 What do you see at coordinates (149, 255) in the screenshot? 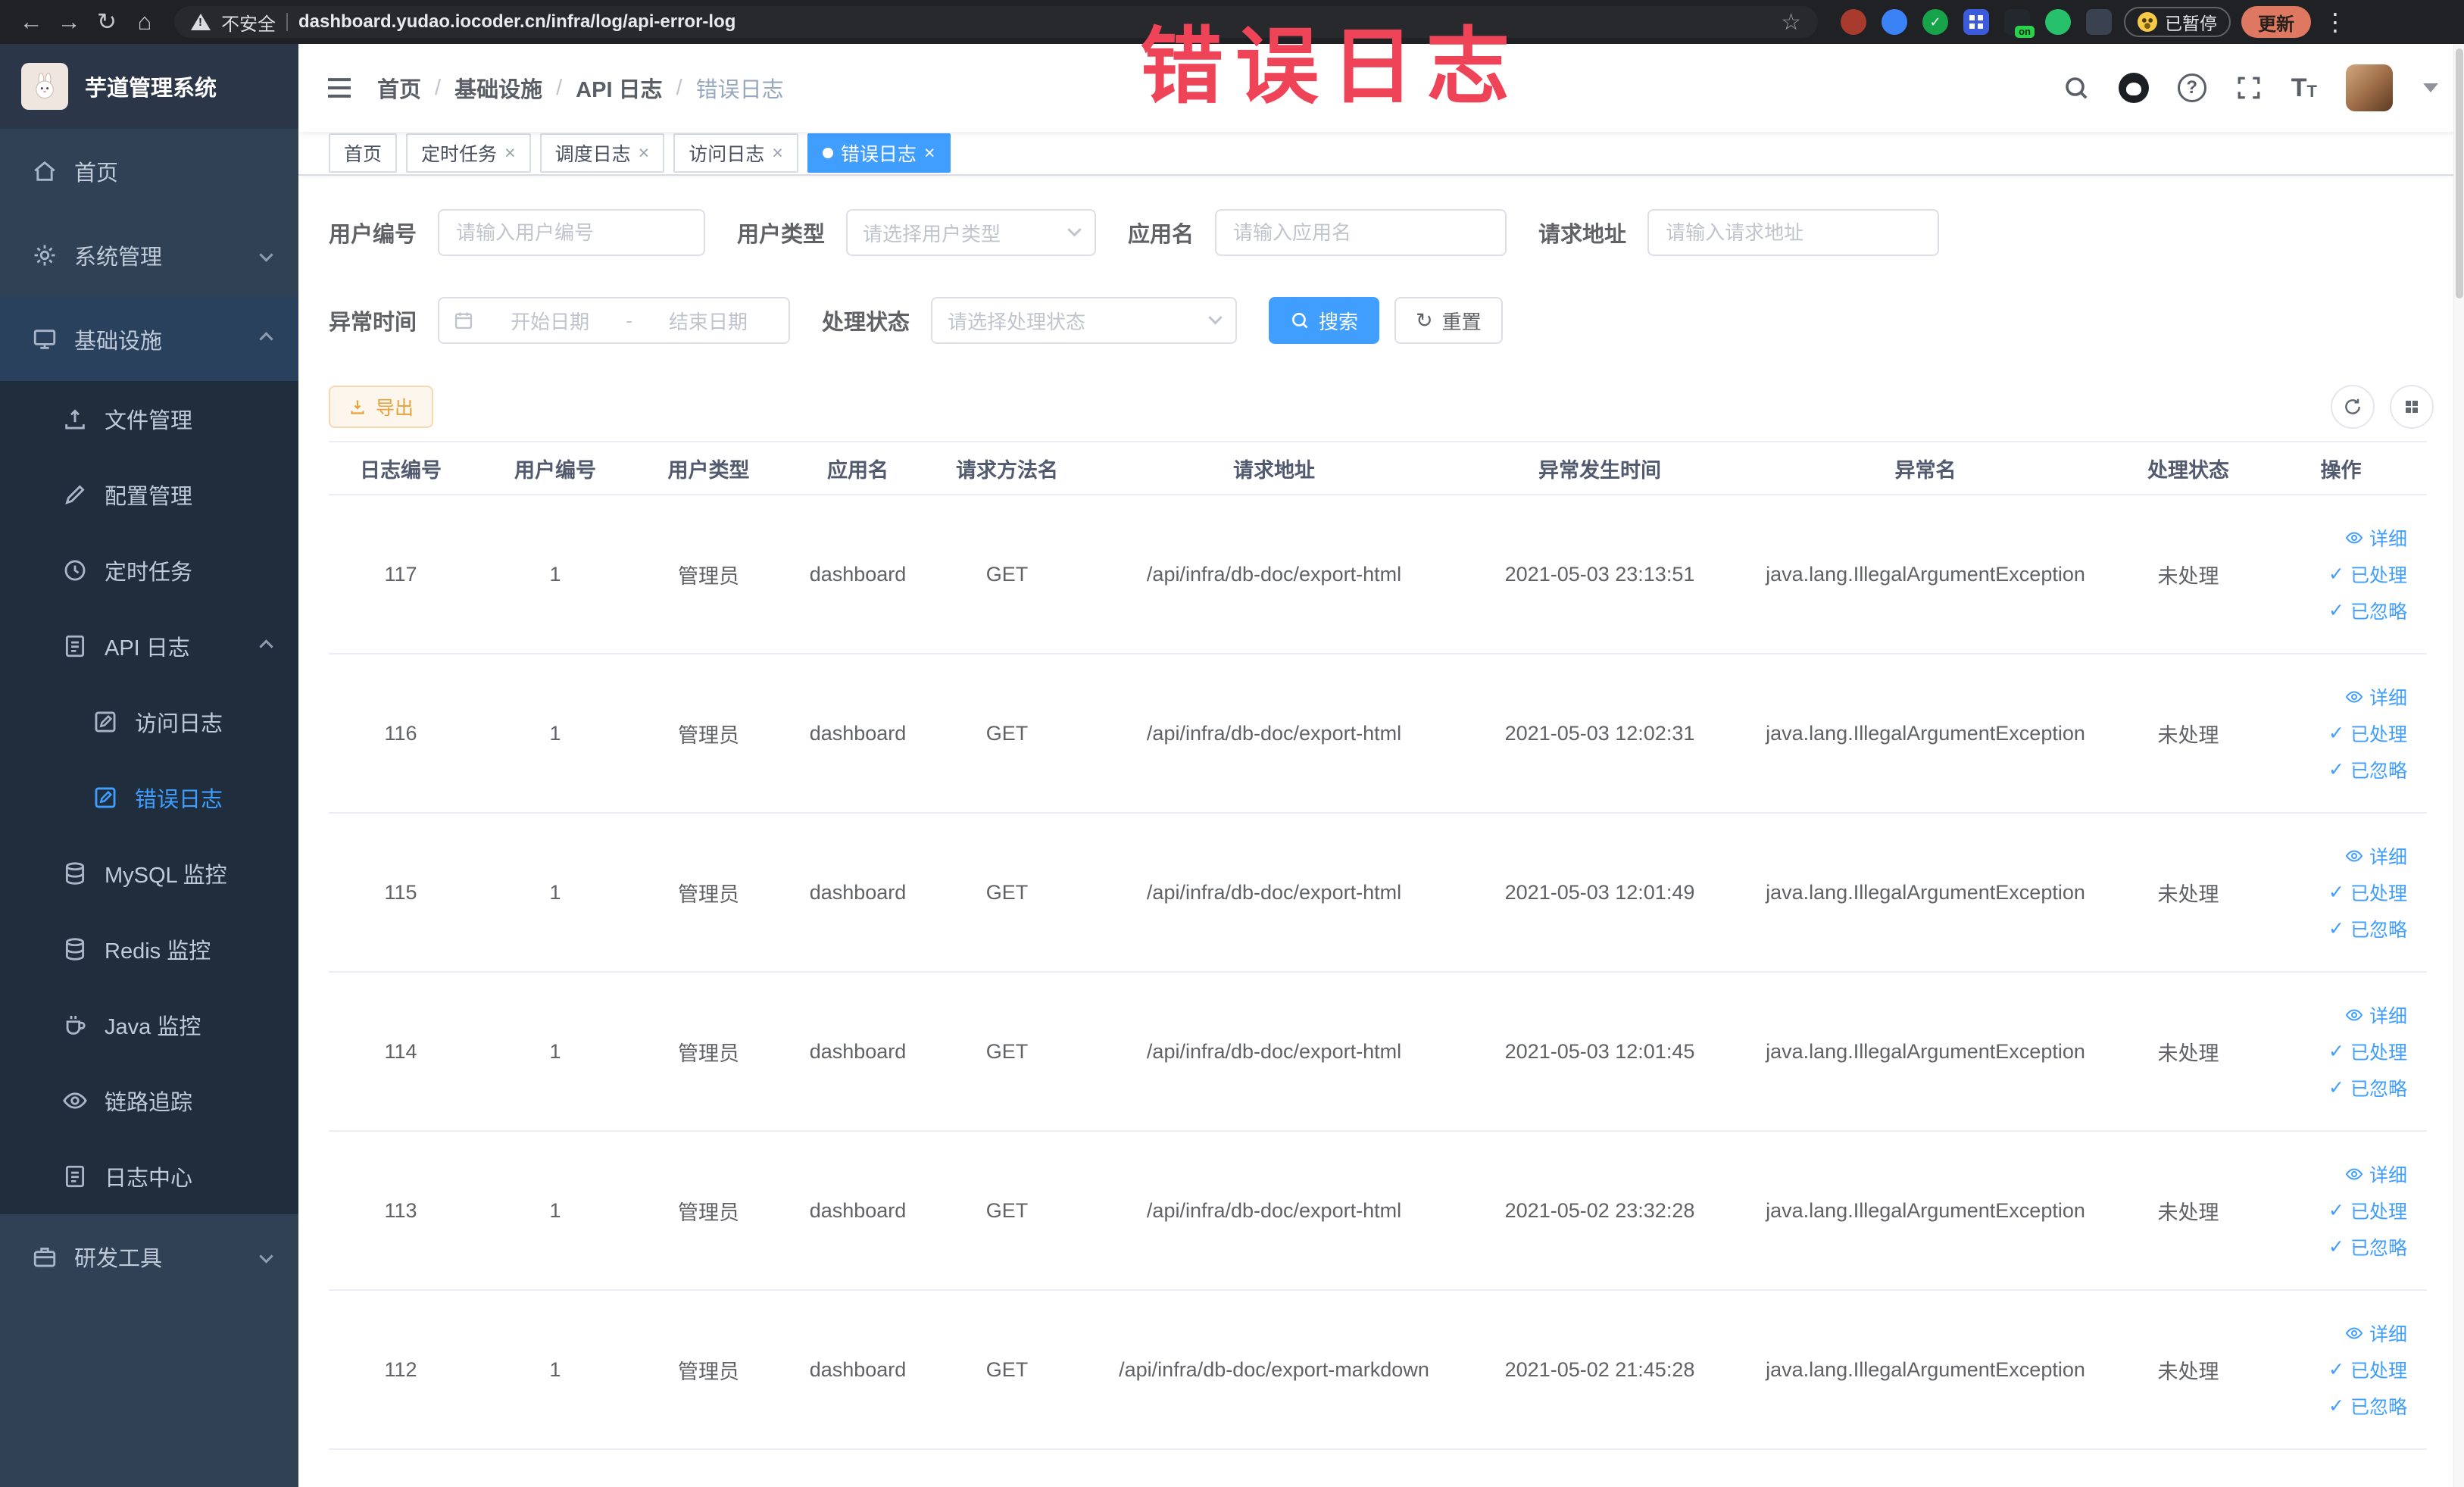
I see `sidebar-item-system-mgmt: 系统管理` at bounding box center [149, 255].